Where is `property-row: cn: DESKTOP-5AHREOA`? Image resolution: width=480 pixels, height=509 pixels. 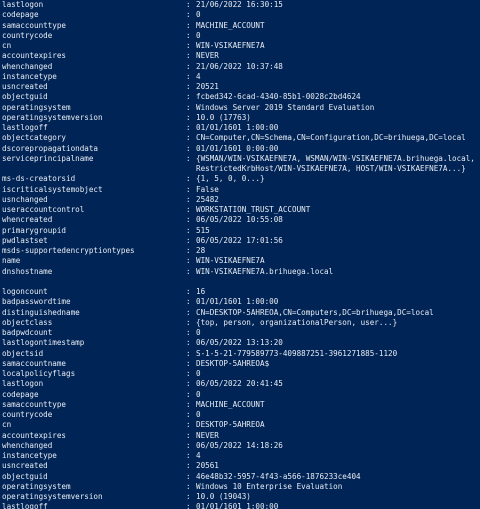
property-row: cn: DESKTOP-5AHREOA is located at coordinates (241, 425).